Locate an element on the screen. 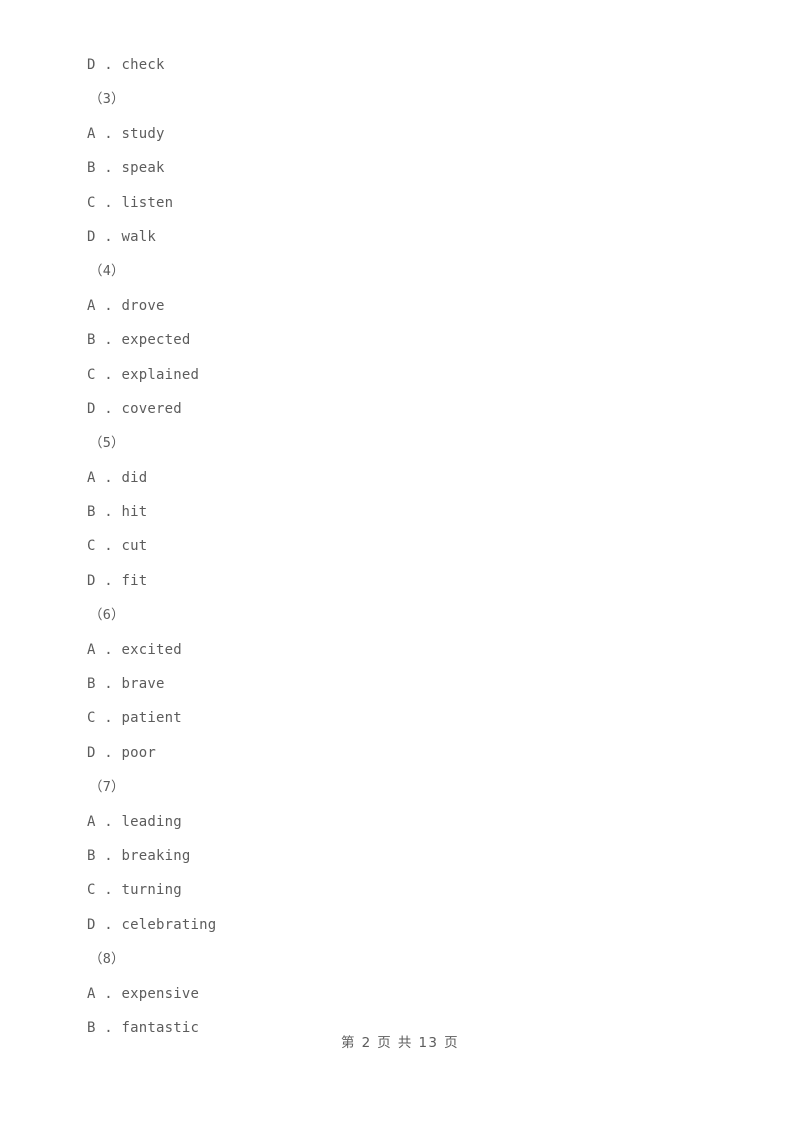 Image resolution: width=800 pixels, height=1132 pixels. question-number: （4） is located at coordinates (107, 271).